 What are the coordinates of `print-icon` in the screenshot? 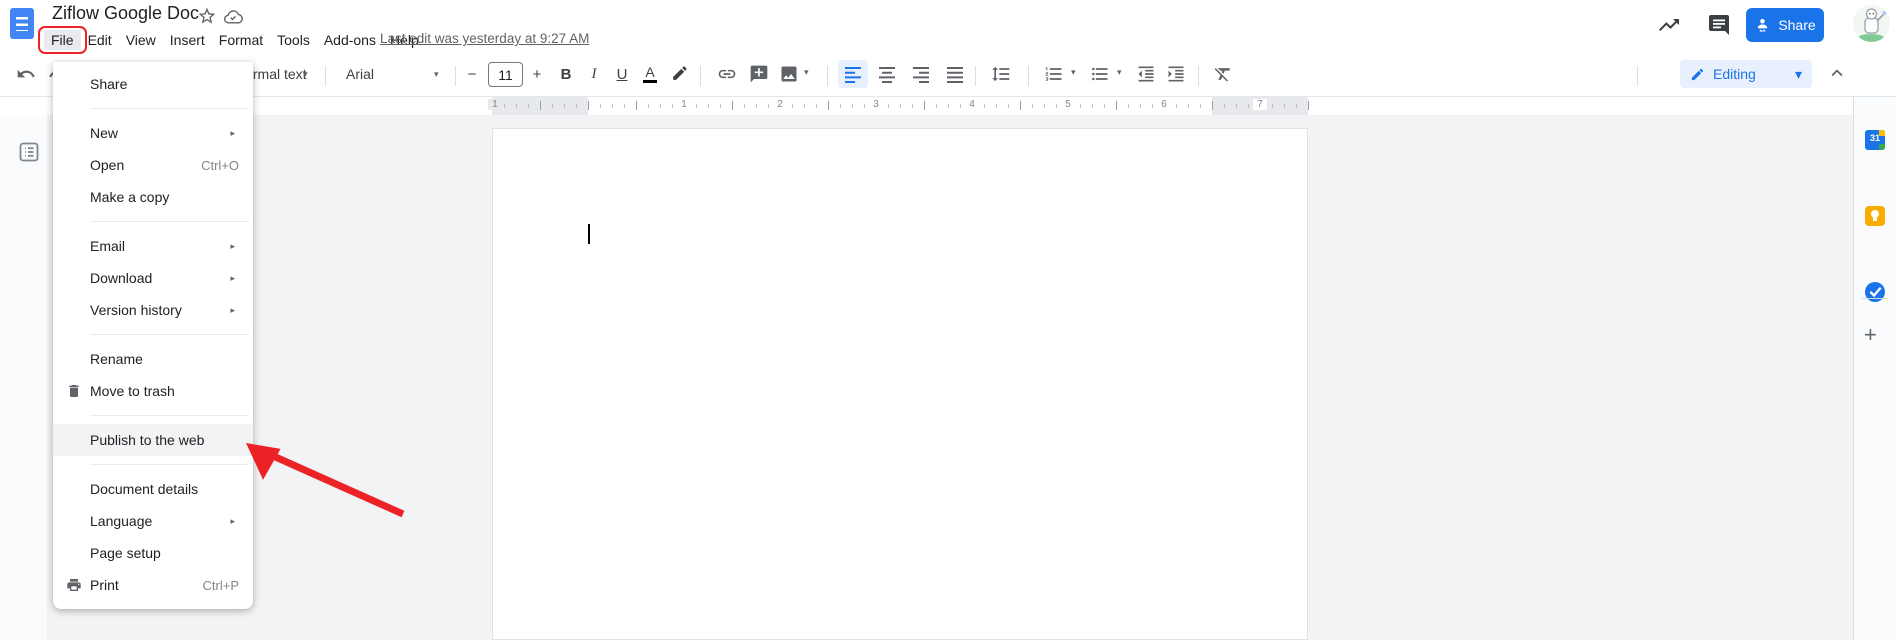 It's located at (74, 585).